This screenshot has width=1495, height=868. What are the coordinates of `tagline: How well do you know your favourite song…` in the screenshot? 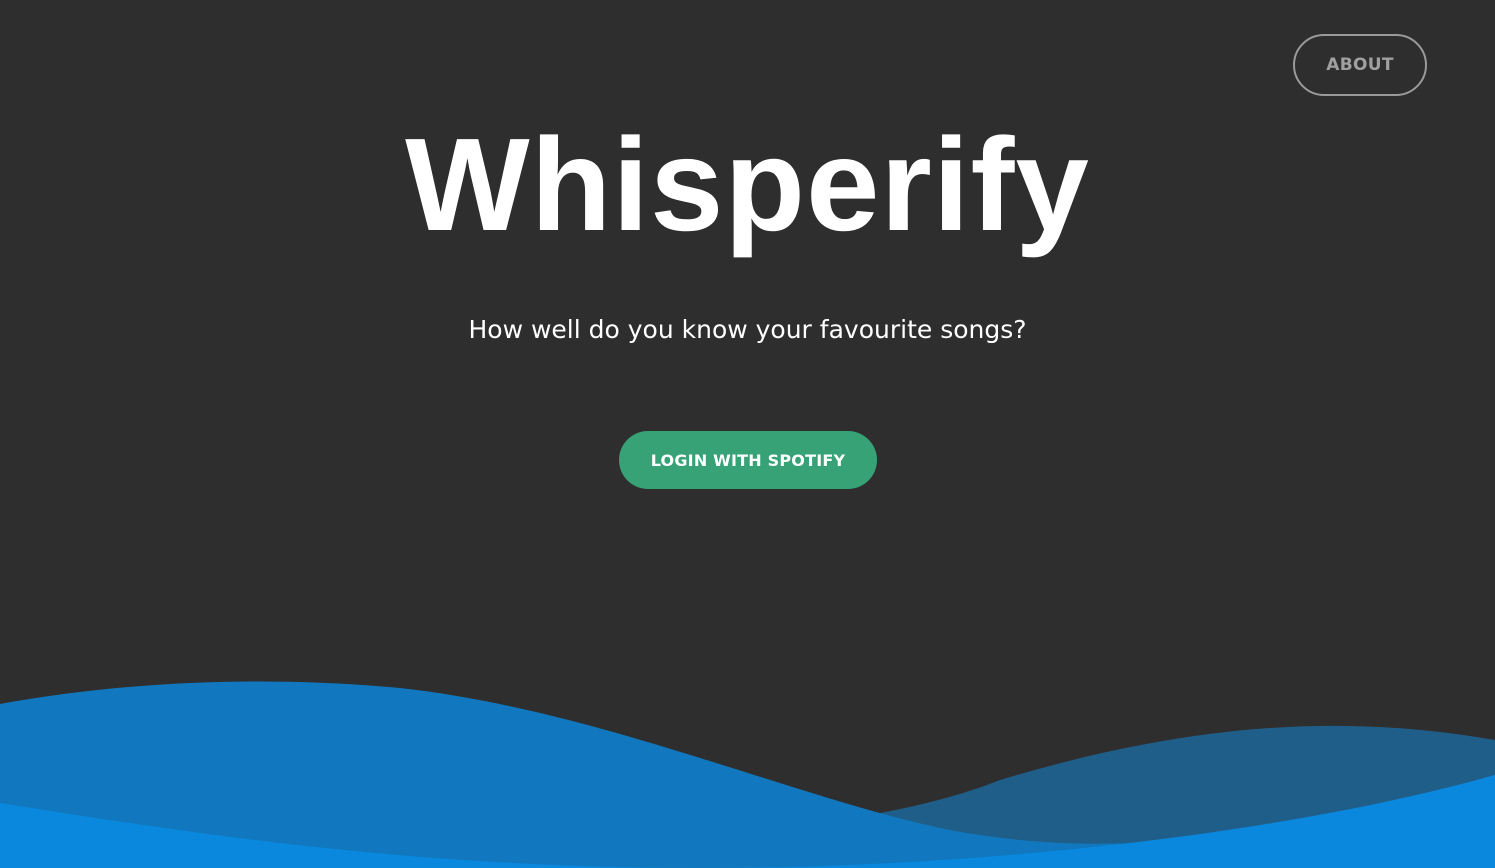 It's located at (747, 329).